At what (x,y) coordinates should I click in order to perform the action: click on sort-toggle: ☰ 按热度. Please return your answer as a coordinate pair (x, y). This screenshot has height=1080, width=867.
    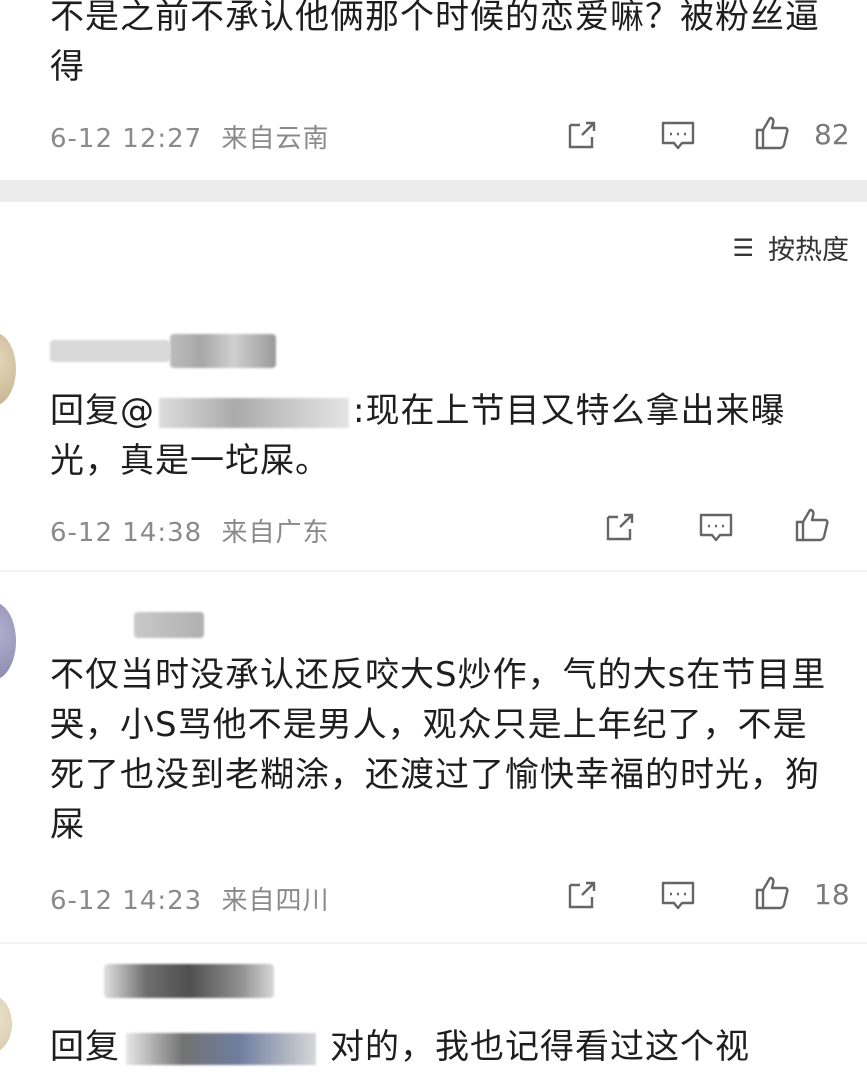
    Looking at the image, I should click on (790, 247).